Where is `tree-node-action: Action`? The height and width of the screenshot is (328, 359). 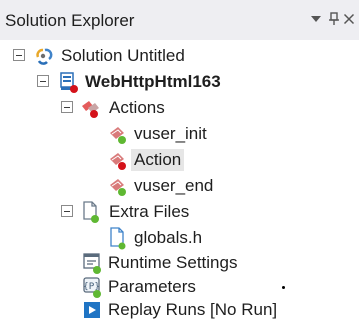
tree-node-action: Action is located at coordinates (196, 160).